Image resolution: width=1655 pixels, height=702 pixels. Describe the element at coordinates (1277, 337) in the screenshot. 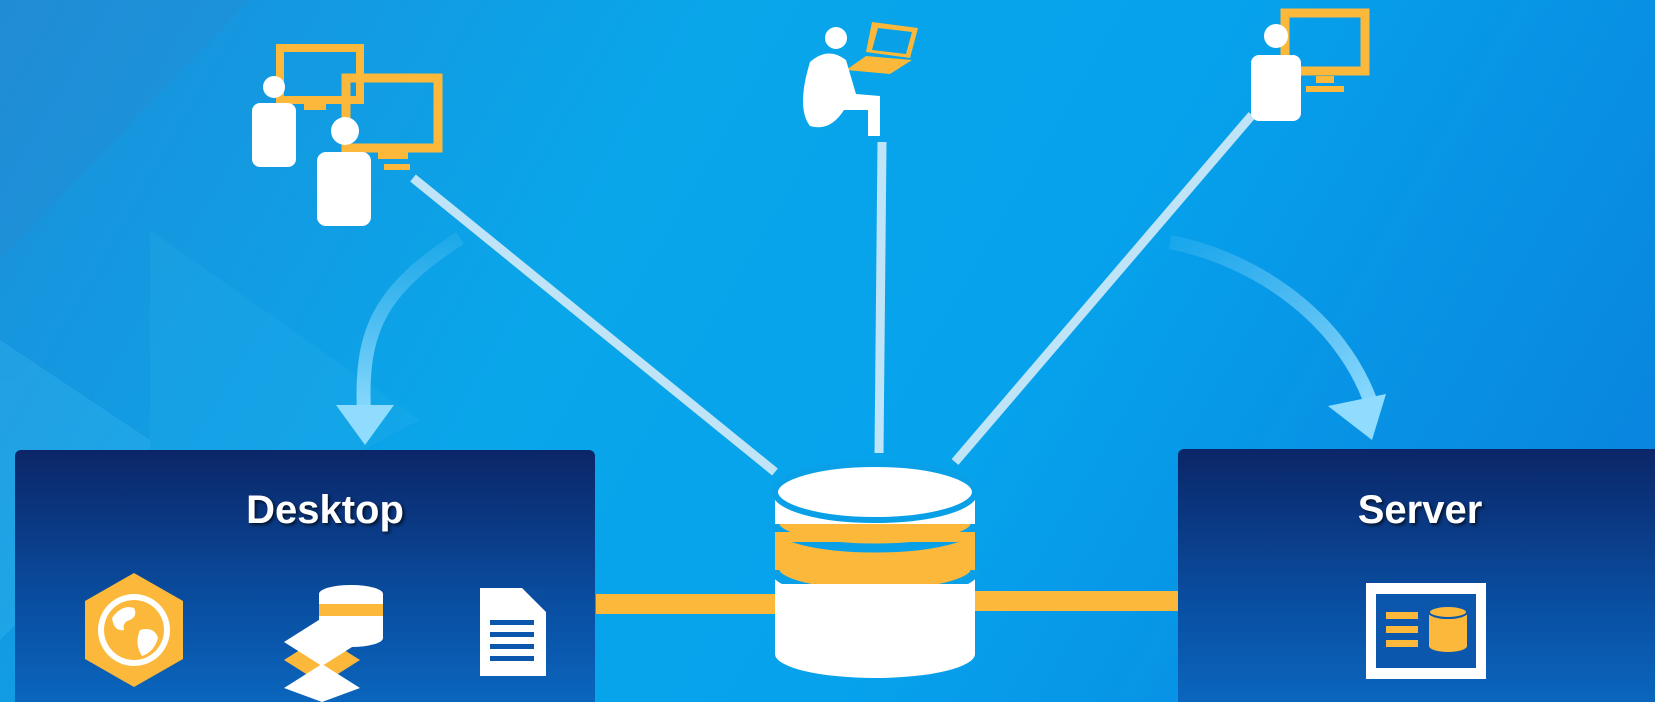

I see `arrow-to-server` at that location.